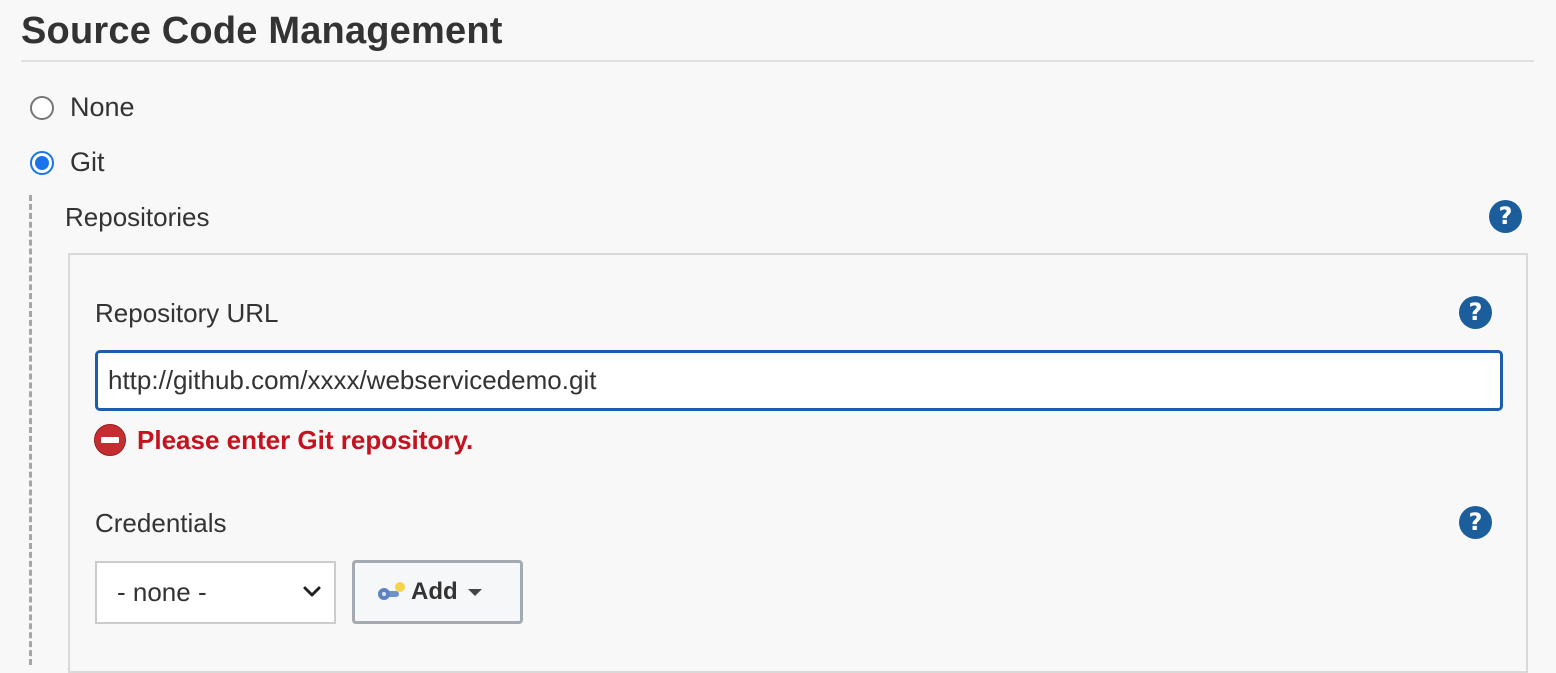  I want to click on radio-none-label: None, so click(102, 107).